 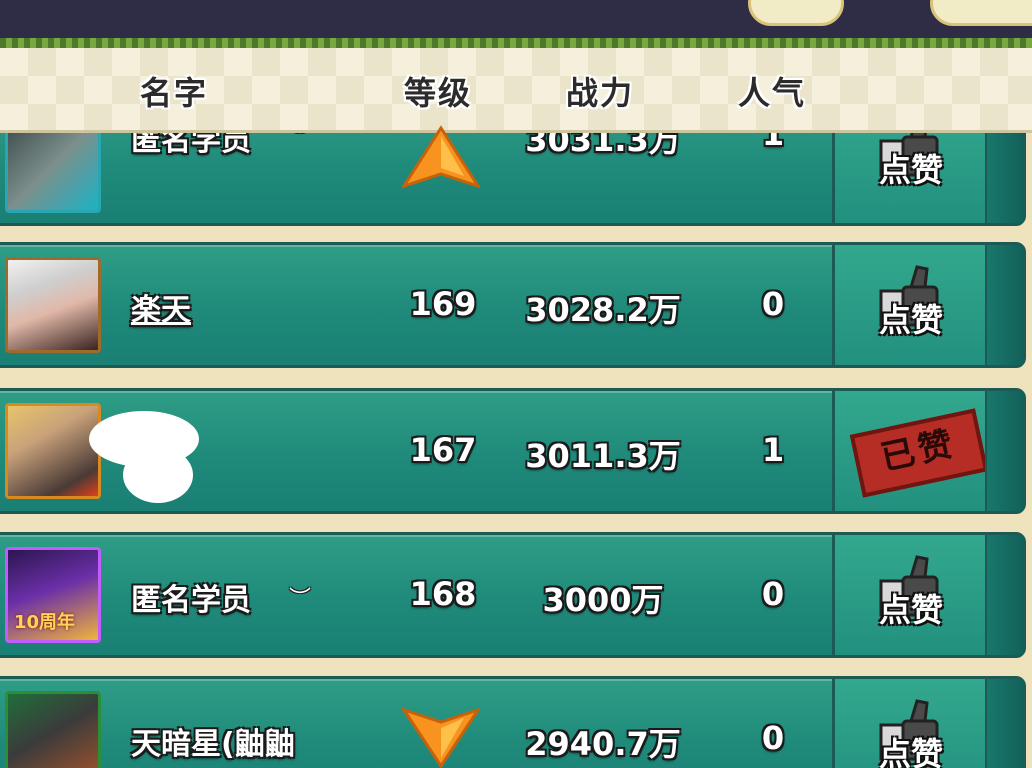 What do you see at coordinates (443, 450) in the screenshot?
I see `player-level: 167` at bounding box center [443, 450].